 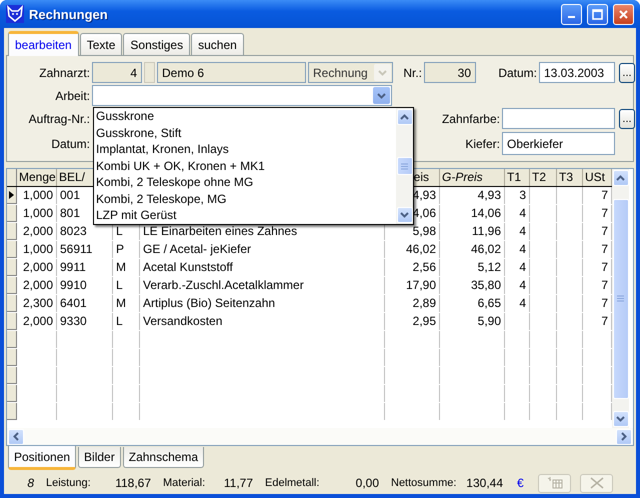 I want to click on table-cell: Versandkosten, so click(x=182, y=321).